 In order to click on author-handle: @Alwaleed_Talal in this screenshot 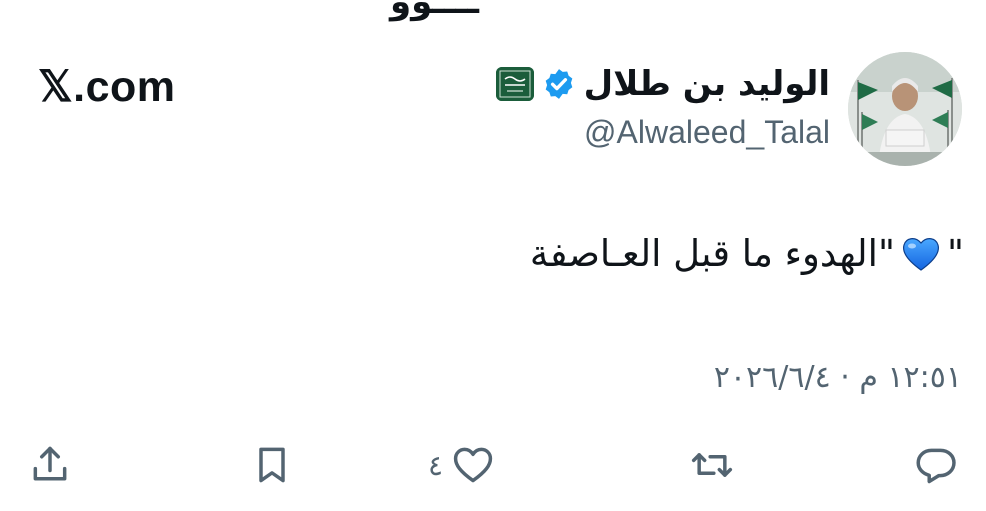, I will do `click(707, 132)`.